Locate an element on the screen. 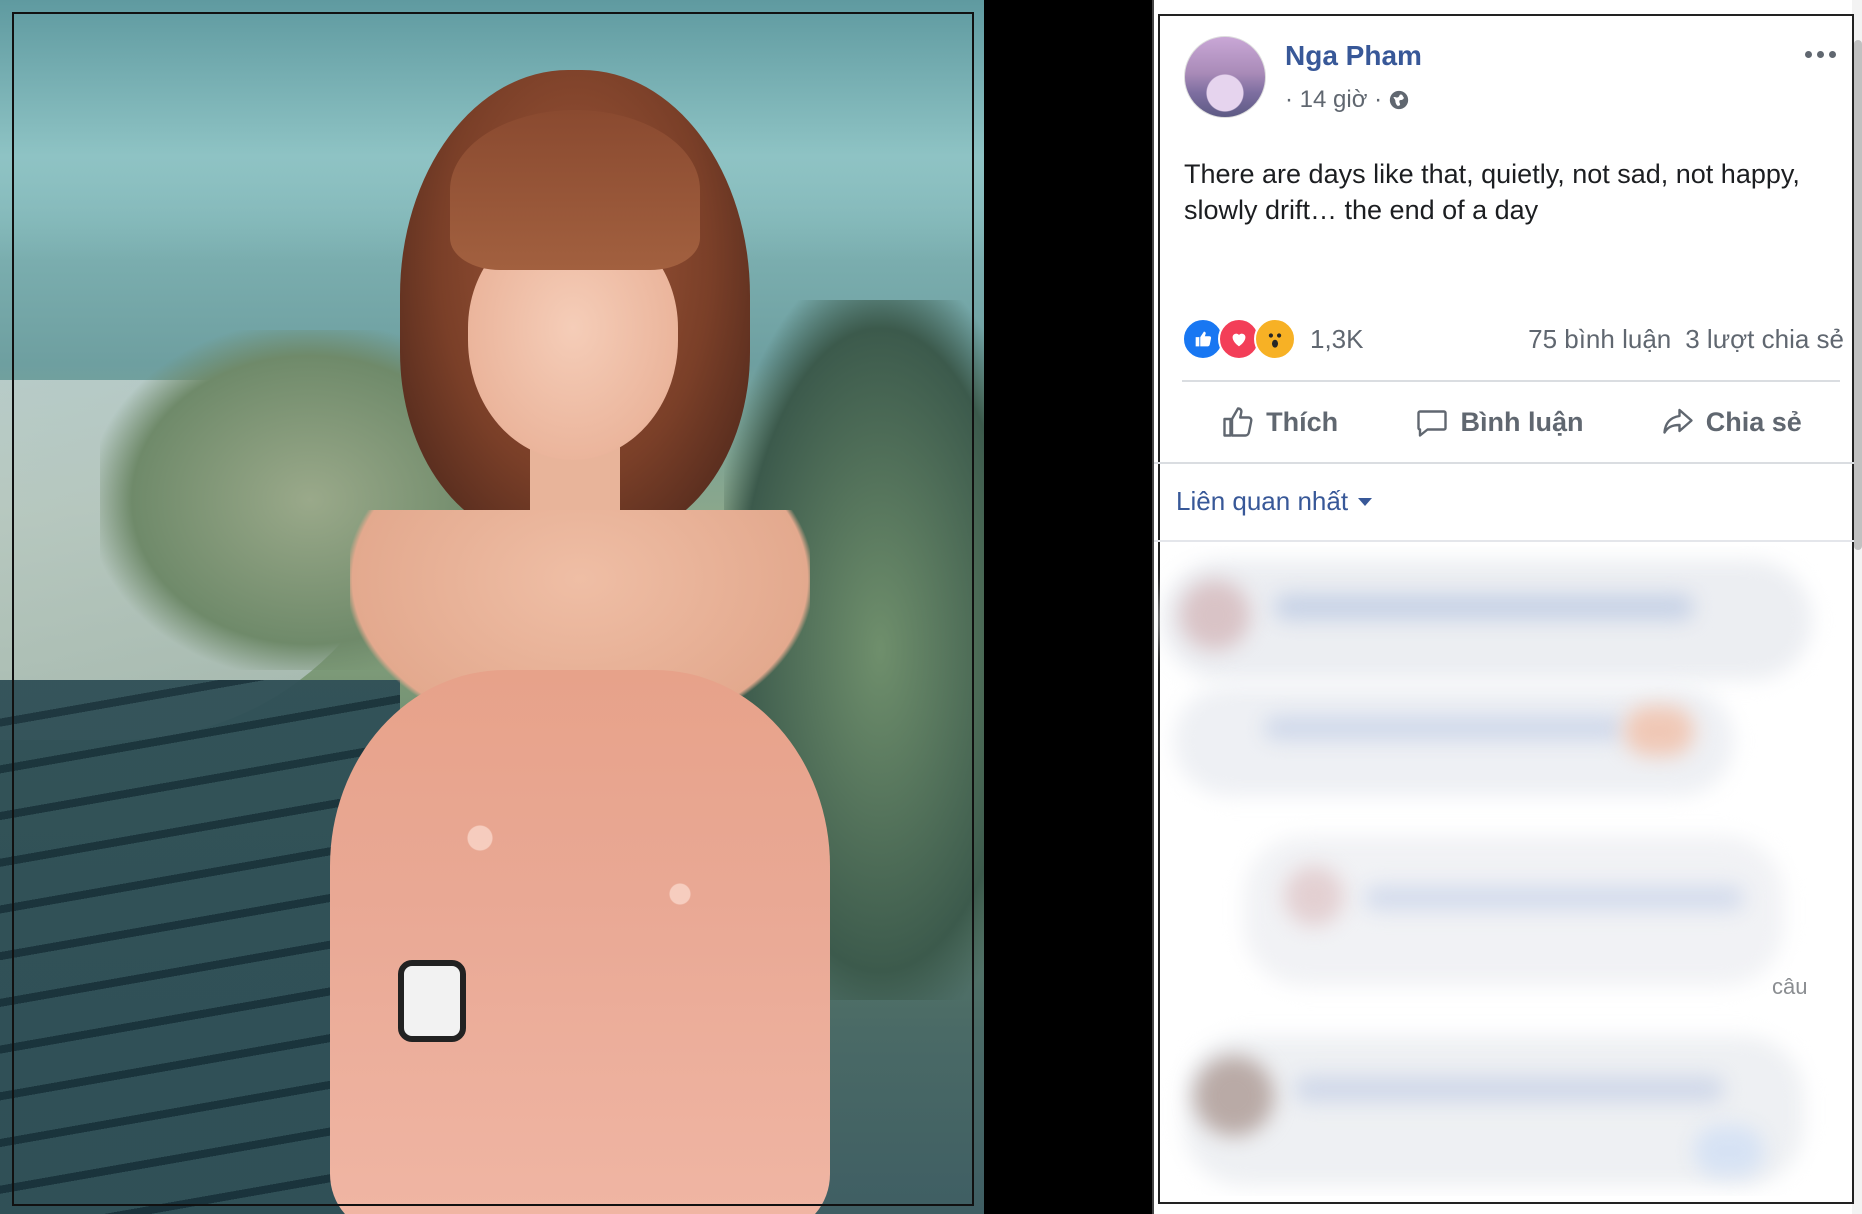  share-count: 3 lượt chia sẻ is located at coordinates (1764, 339).